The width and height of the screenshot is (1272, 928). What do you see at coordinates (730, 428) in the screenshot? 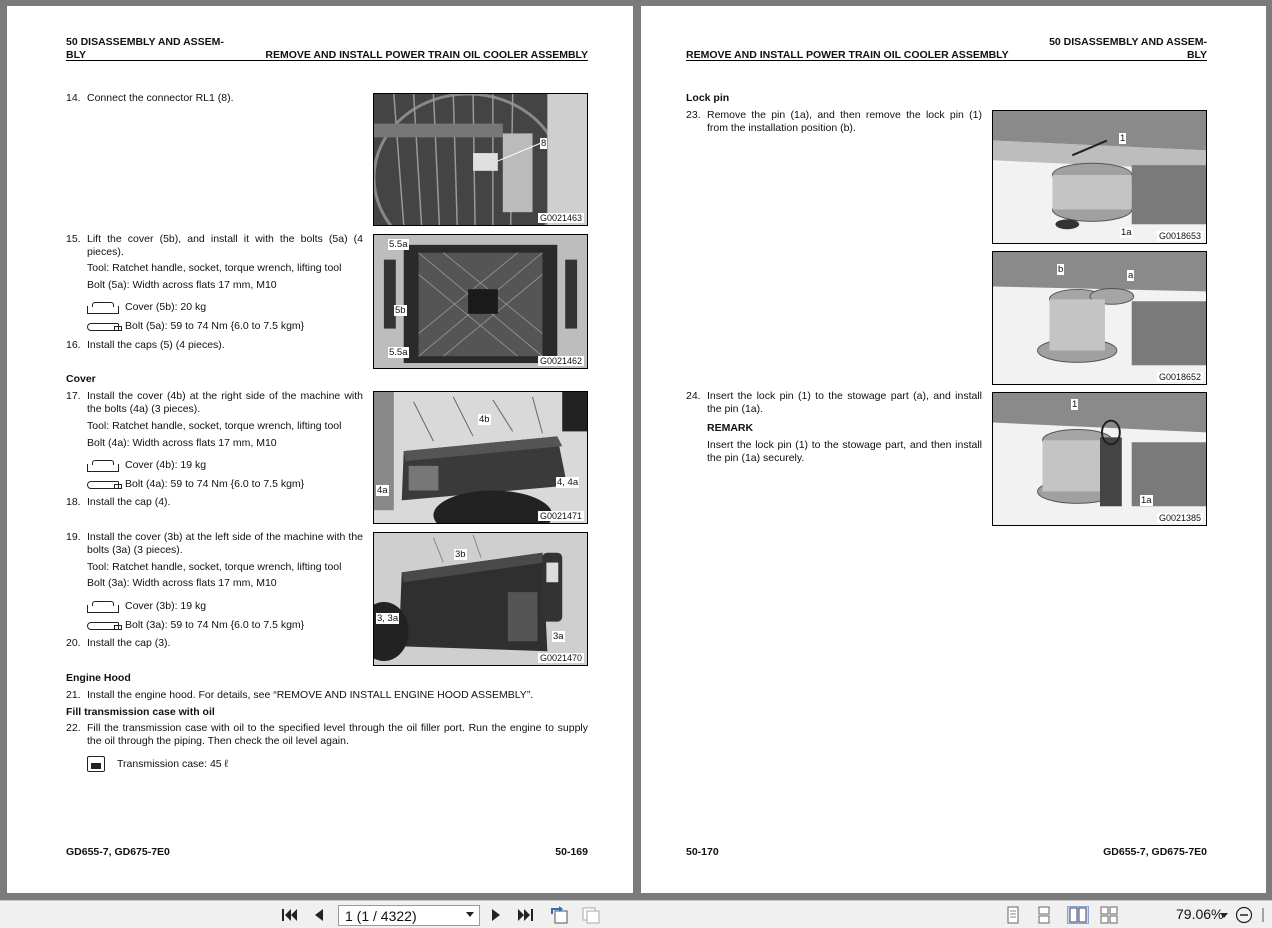
I see `remark-heading: REMARK` at bounding box center [730, 428].